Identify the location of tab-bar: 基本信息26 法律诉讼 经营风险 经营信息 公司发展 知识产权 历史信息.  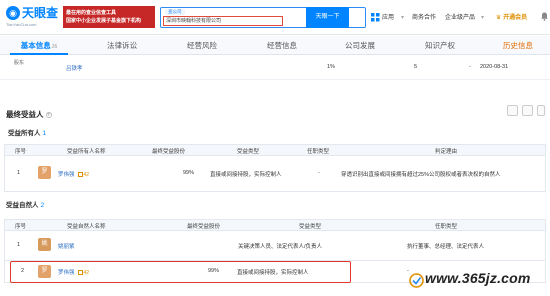
(275, 45).